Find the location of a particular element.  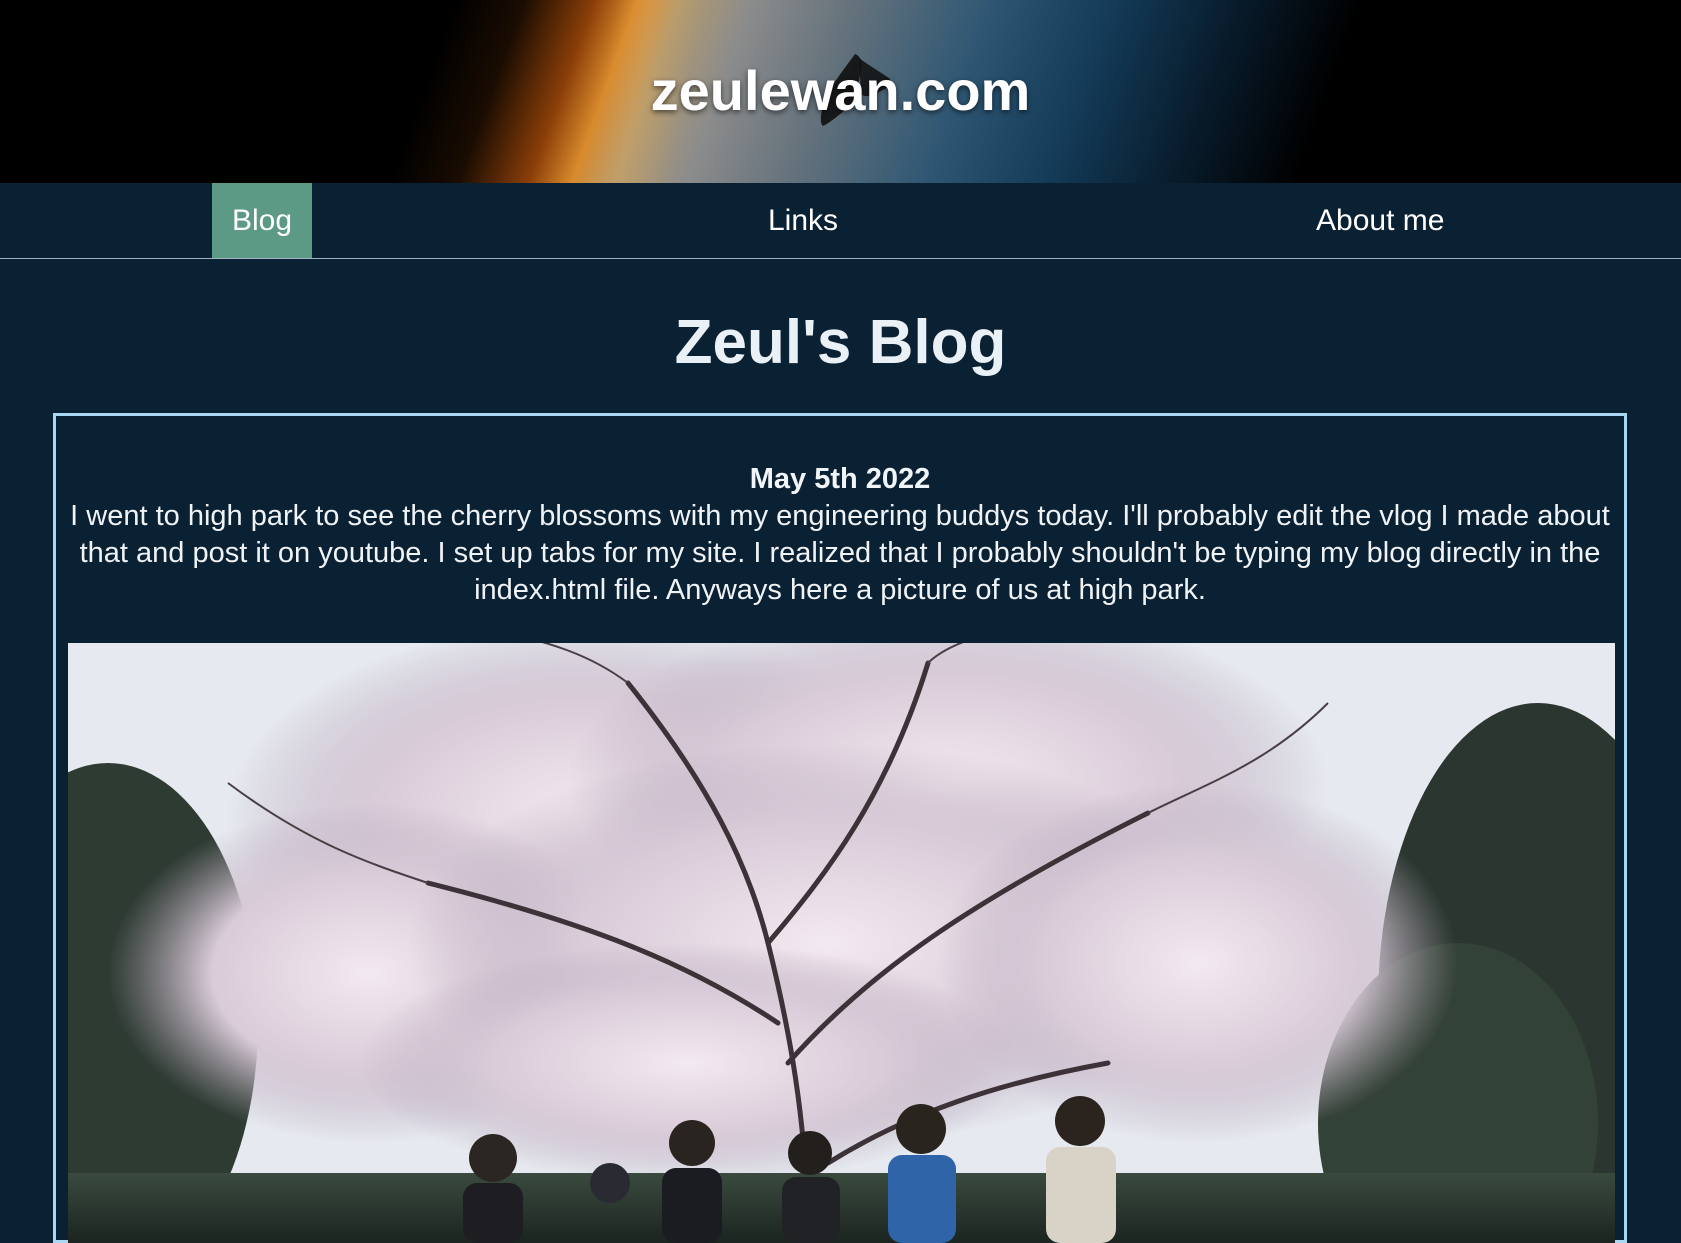

page-title: Zeul's Blog is located at coordinates (840, 342).